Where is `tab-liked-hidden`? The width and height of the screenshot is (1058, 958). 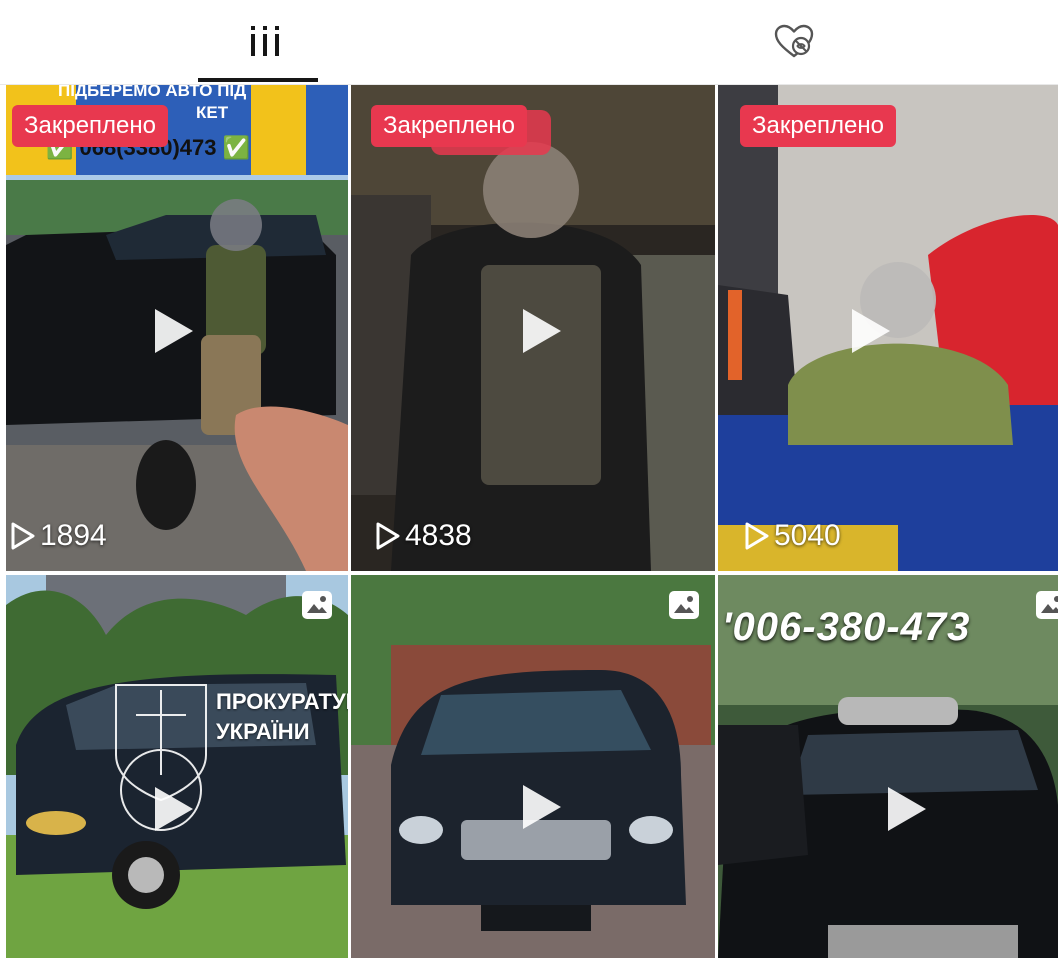 tab-liked-hidden is located at coordinates (793, 42).